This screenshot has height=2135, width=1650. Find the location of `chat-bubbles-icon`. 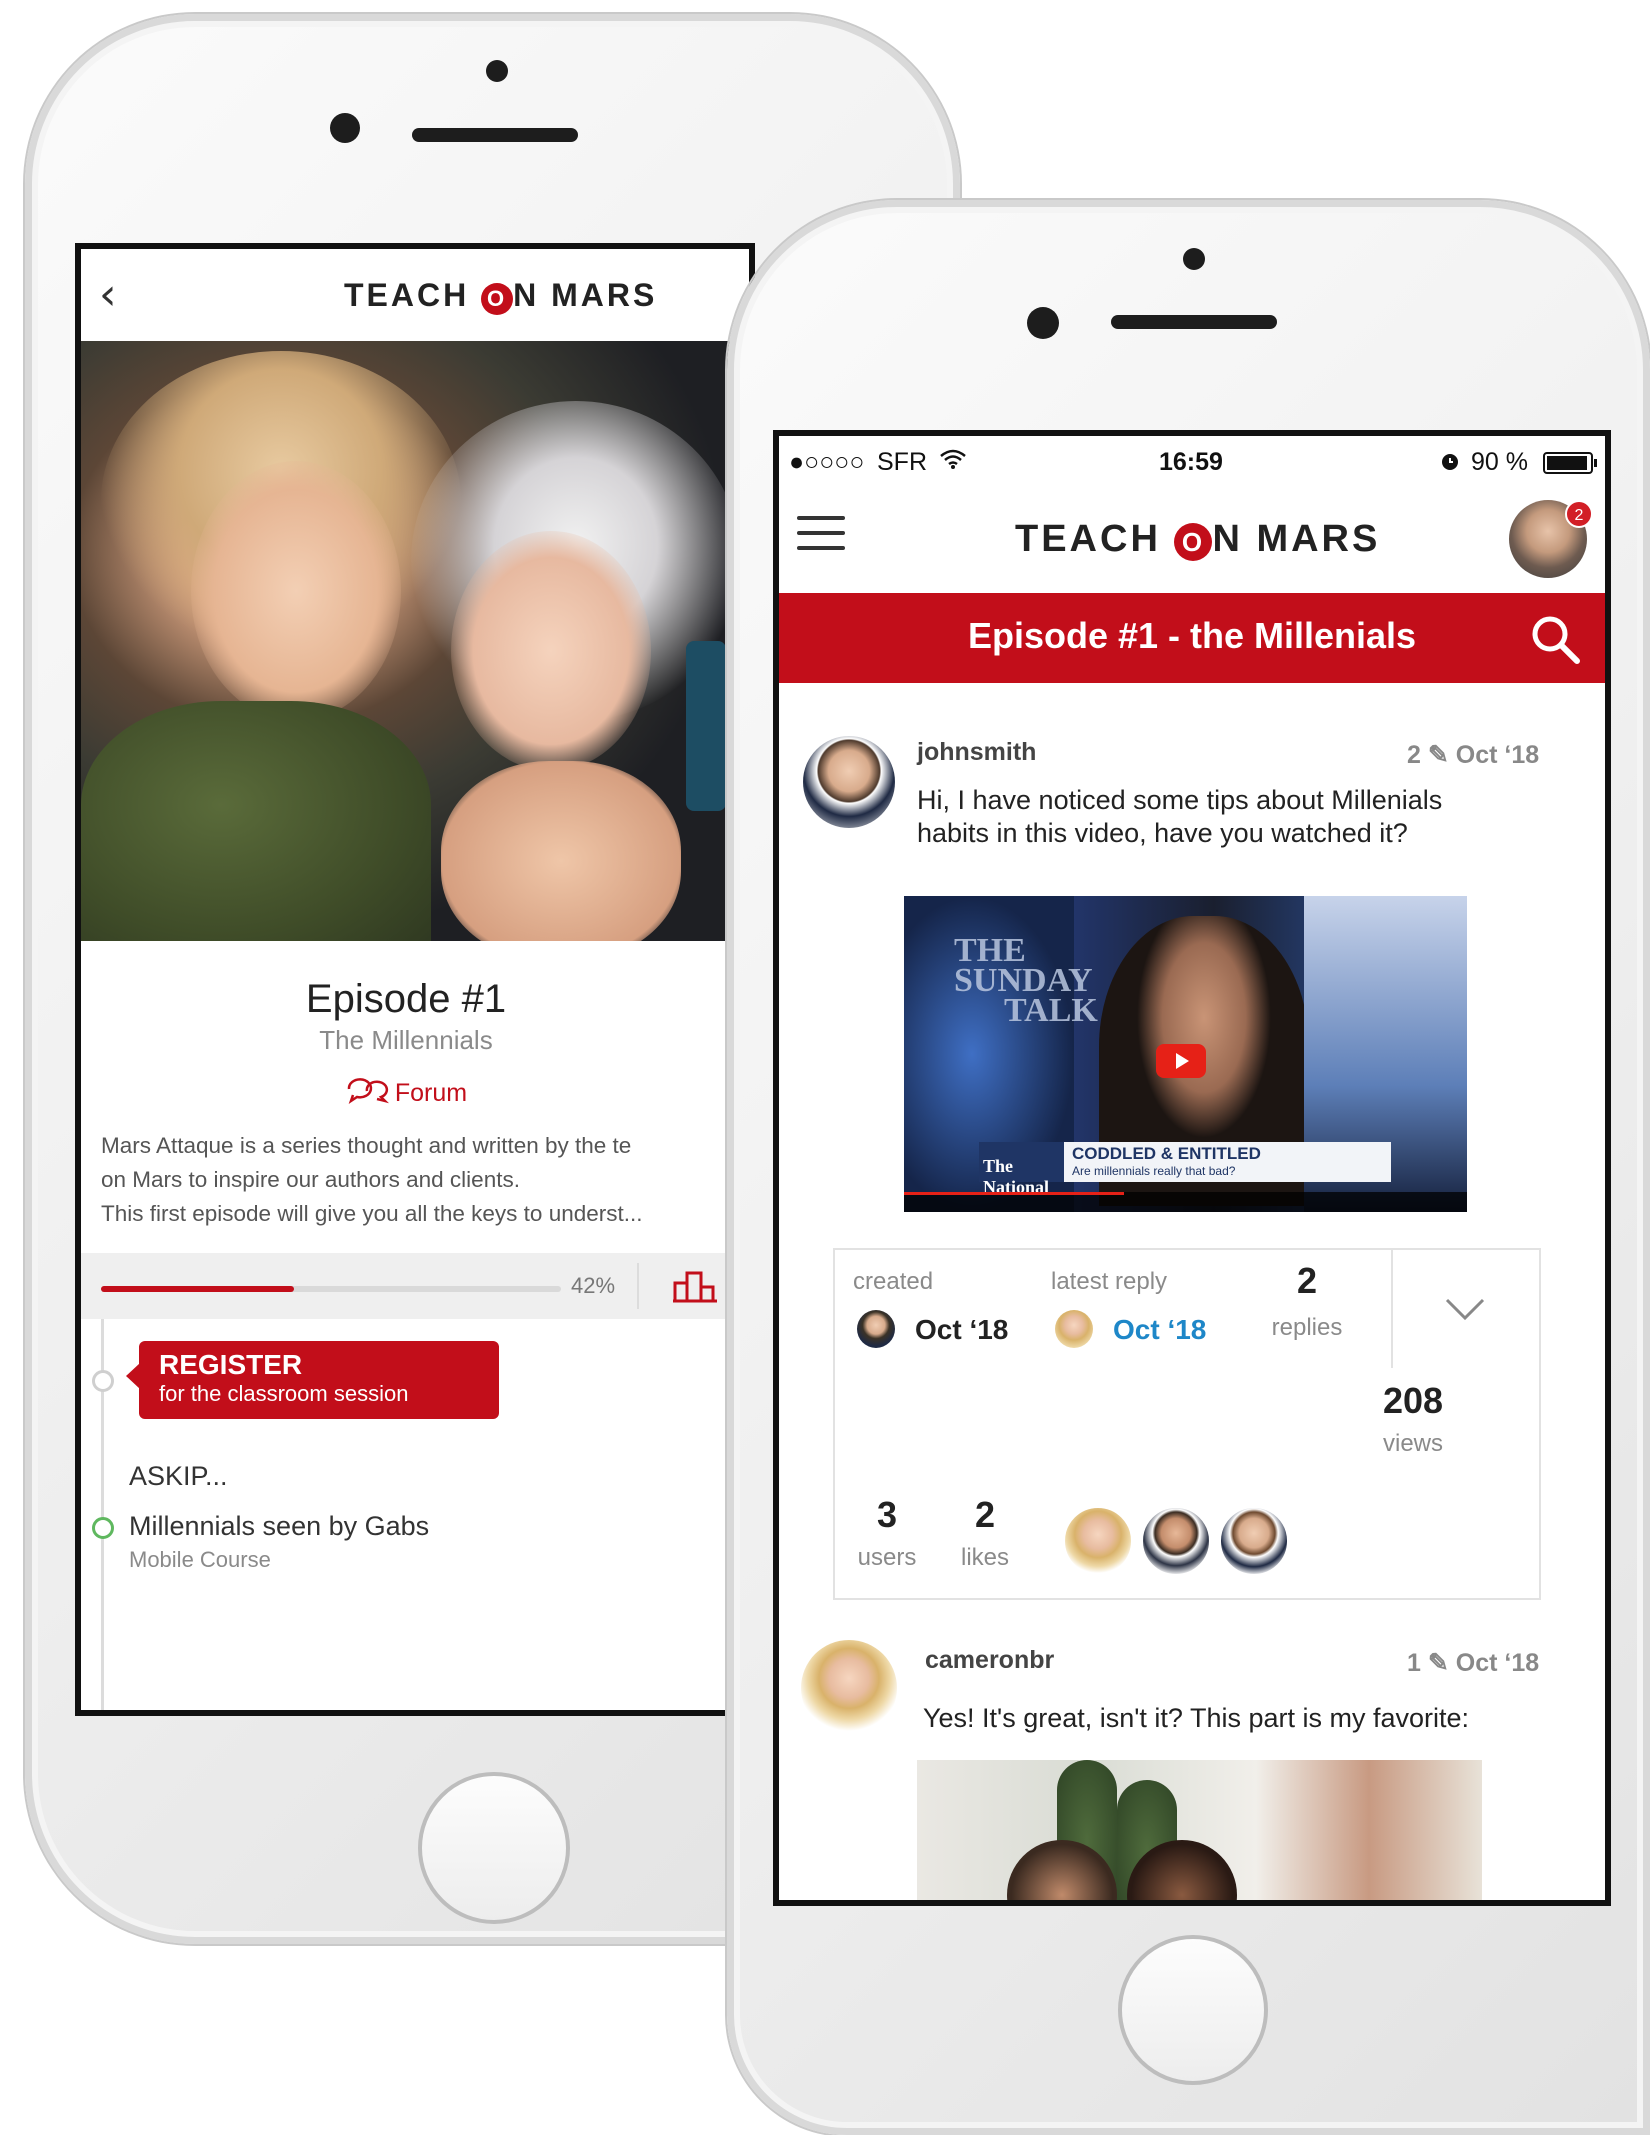

chat-bubbles-icon is located at coordinates (368, 1091).